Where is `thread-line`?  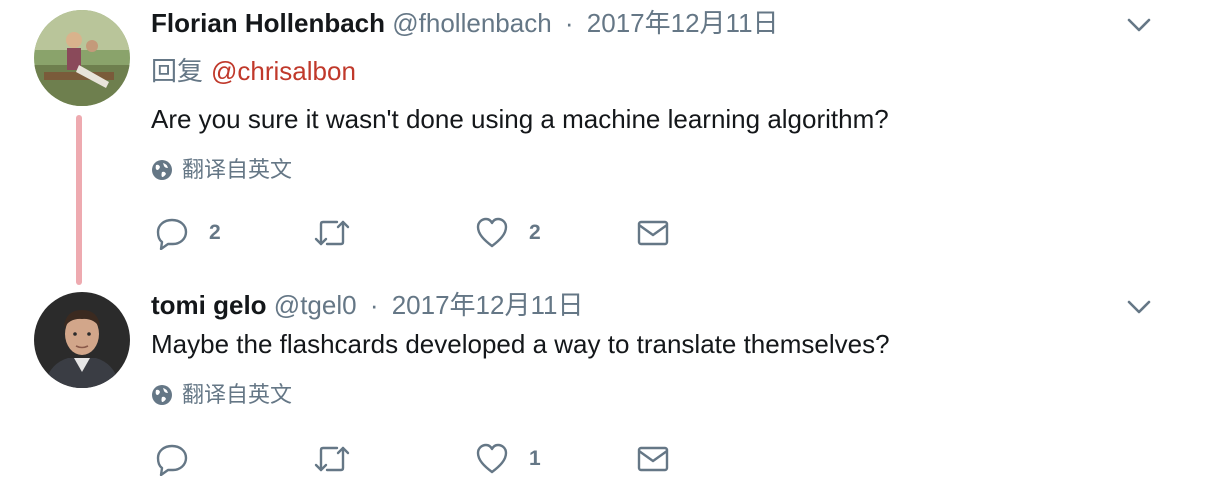 thread-line is located at coordinates (79, 200).